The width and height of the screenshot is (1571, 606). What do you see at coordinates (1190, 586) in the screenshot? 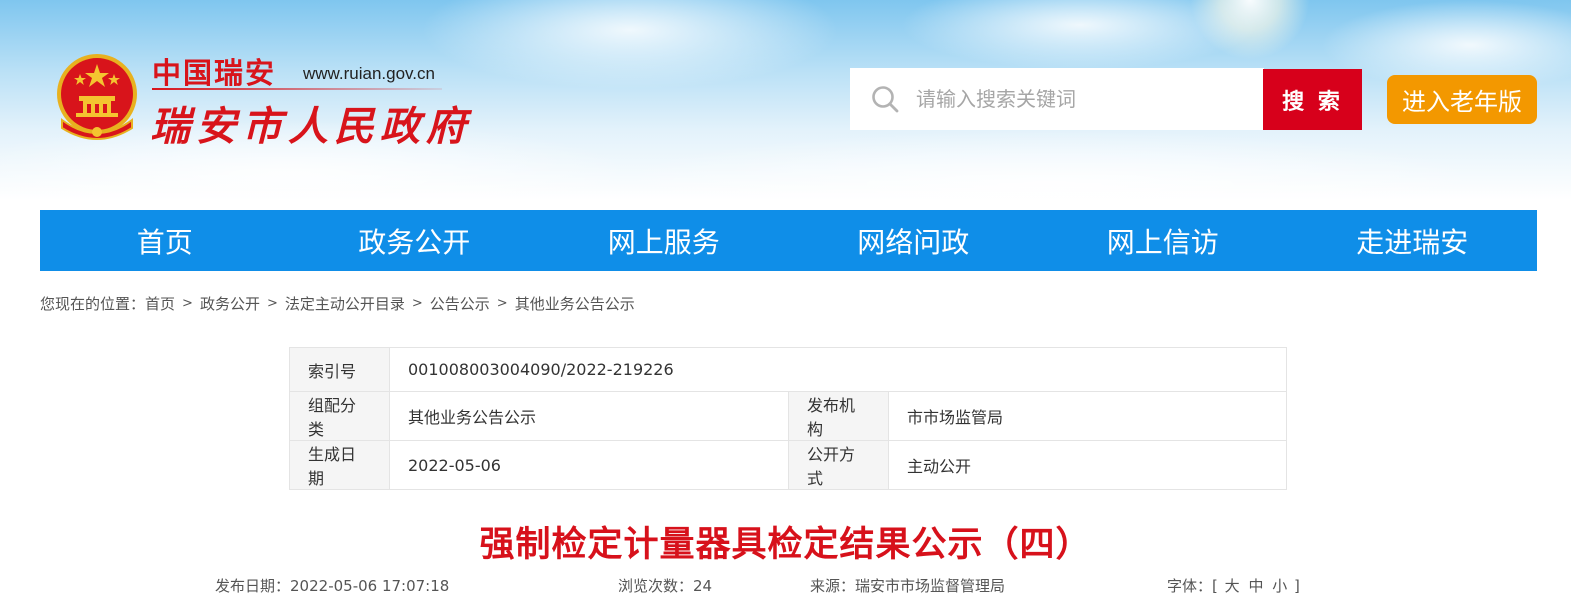
I see `font-size-label: 字体：` at bounding box center [1190, 586].